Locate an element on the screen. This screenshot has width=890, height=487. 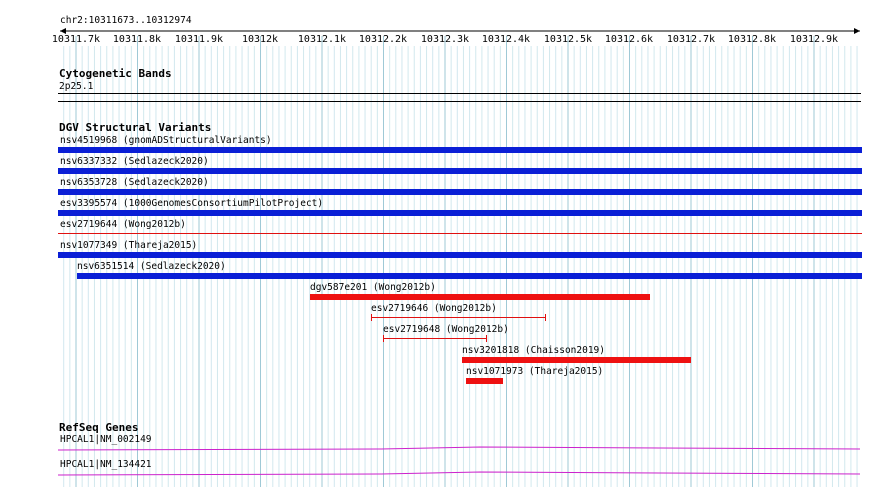
ruler-tick: 10311.9k is located at coordinates (199, 39).